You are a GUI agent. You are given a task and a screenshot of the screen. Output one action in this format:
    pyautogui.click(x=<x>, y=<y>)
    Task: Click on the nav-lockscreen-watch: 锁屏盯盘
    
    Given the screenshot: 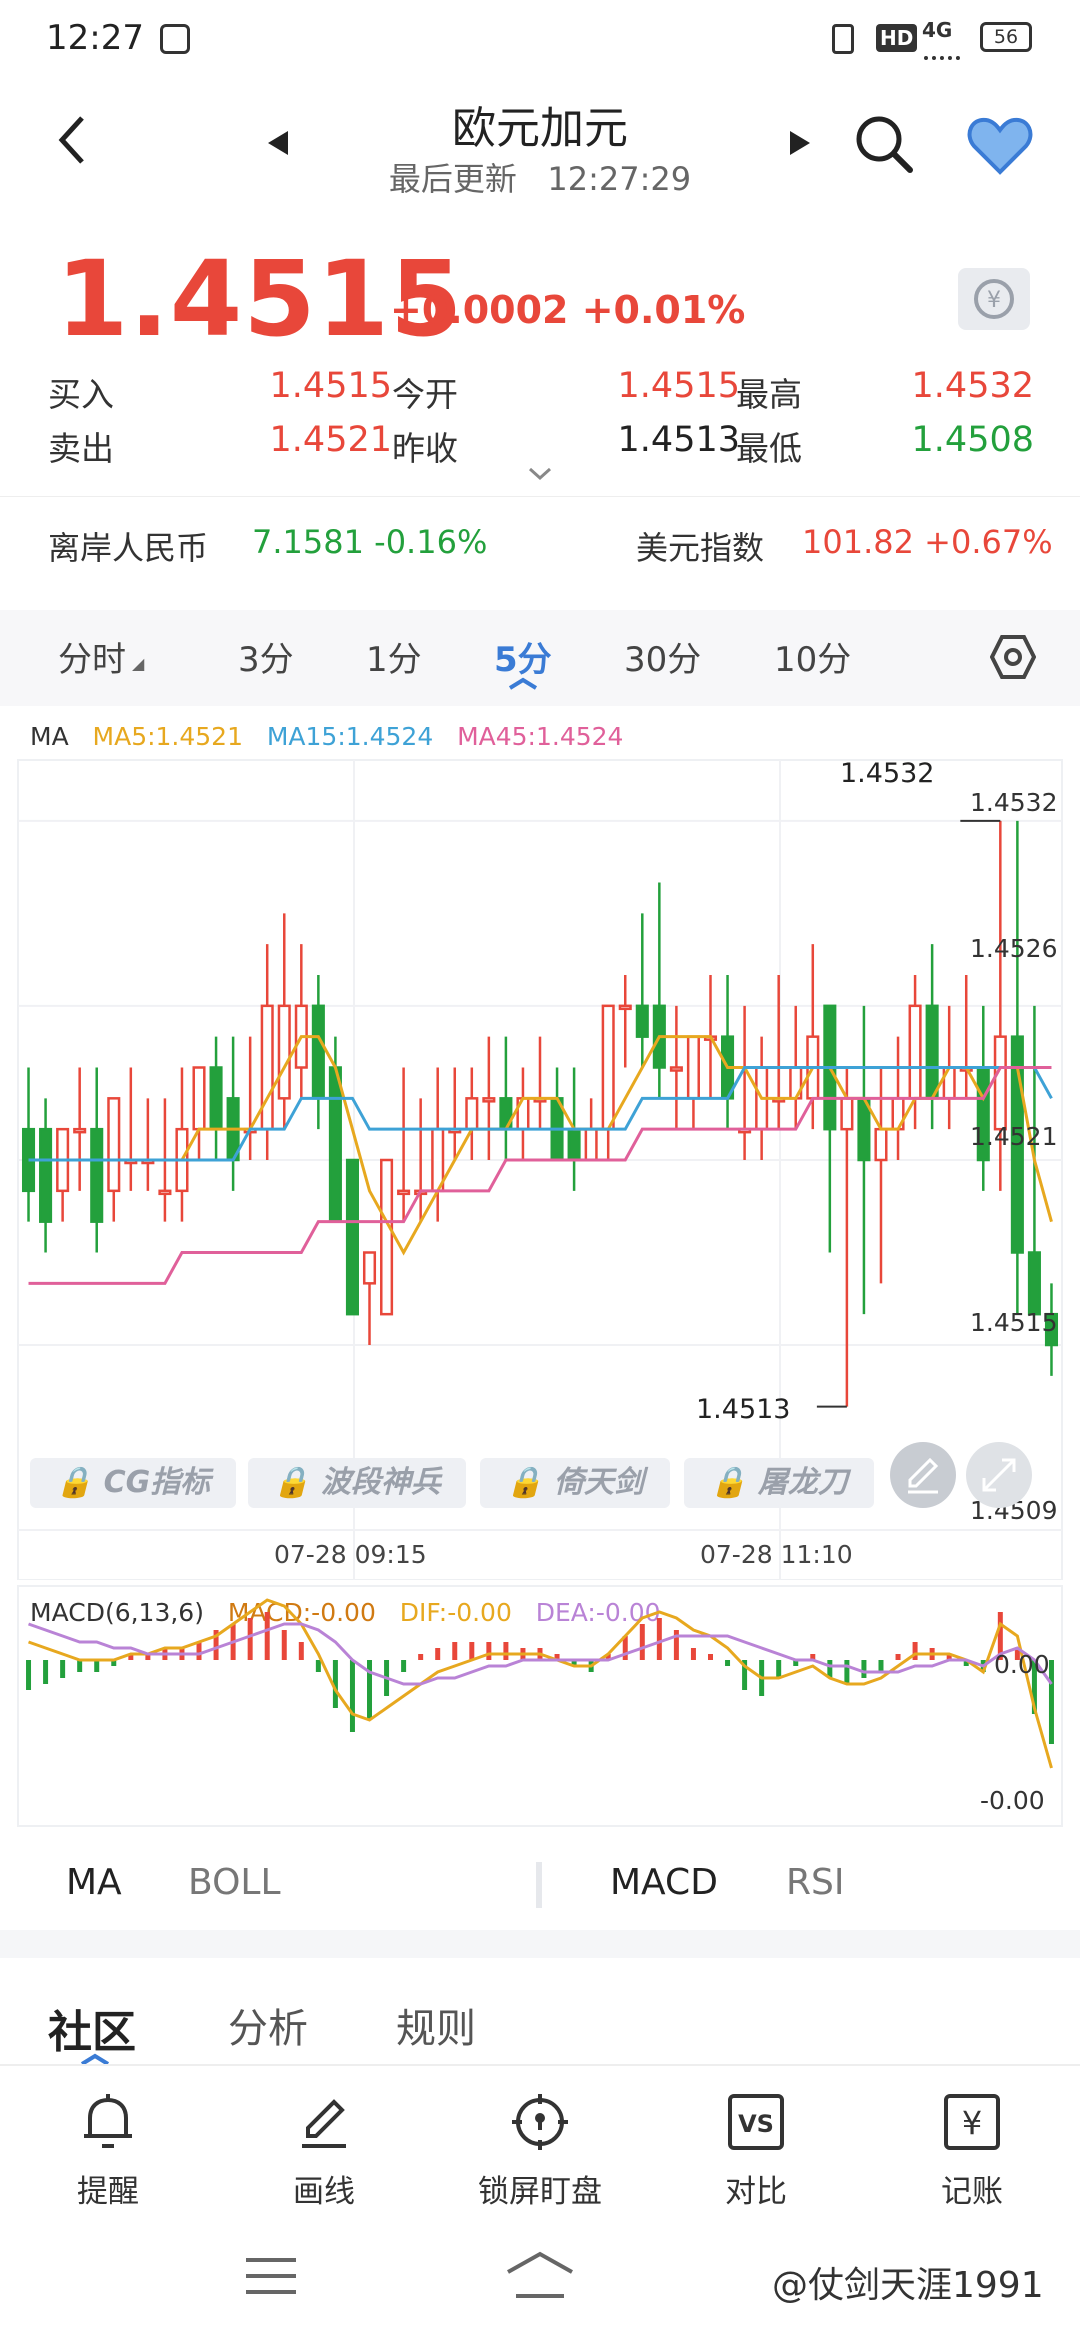 What is the action you would take?
    pyautogui.click(x=540, y=2150)
    